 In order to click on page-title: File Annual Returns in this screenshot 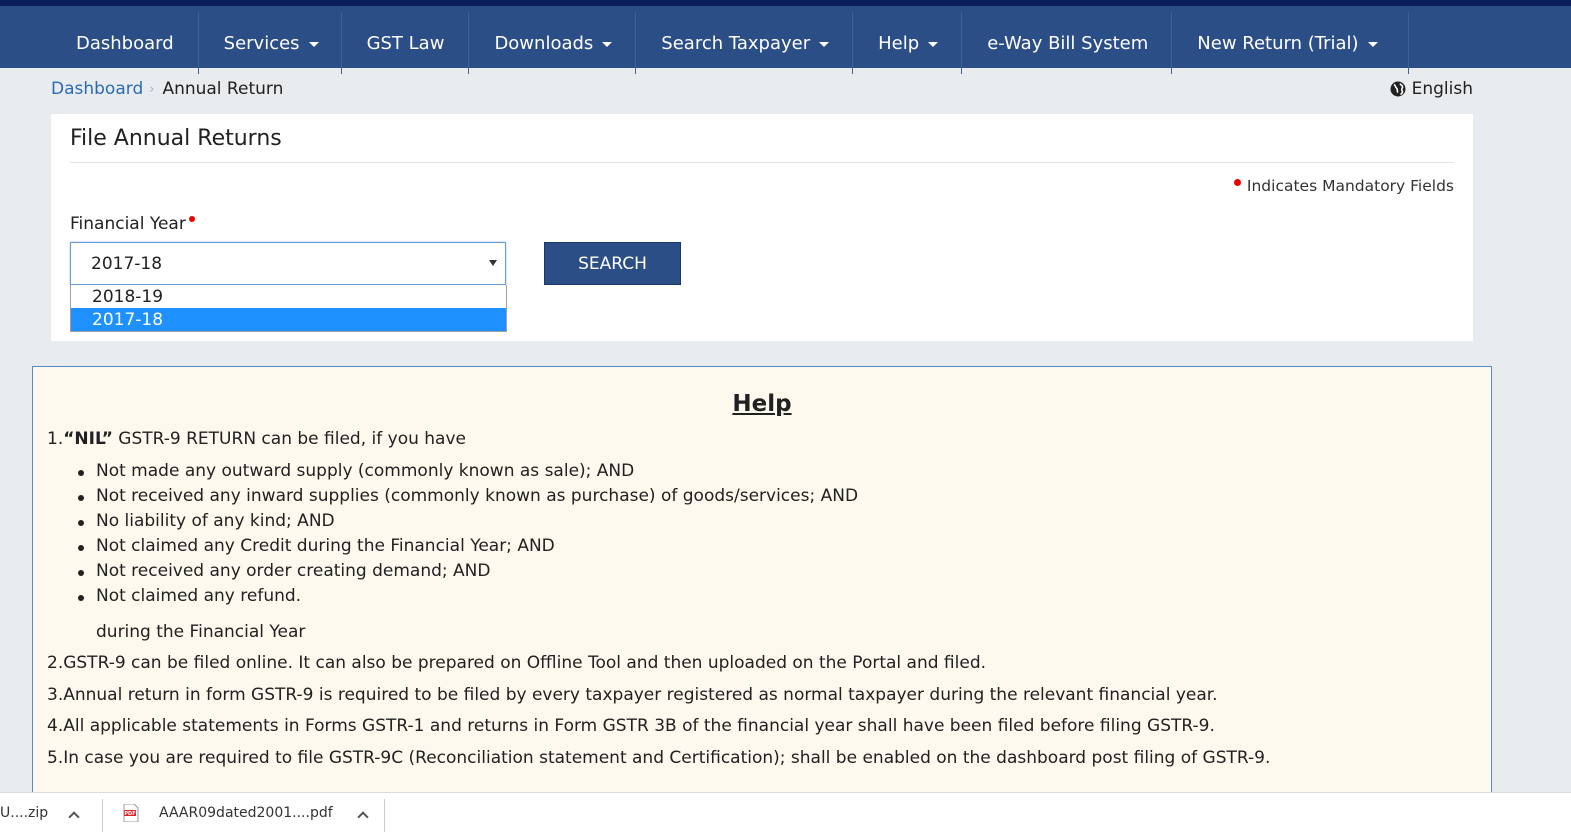, I will do `click(176, 138)`.